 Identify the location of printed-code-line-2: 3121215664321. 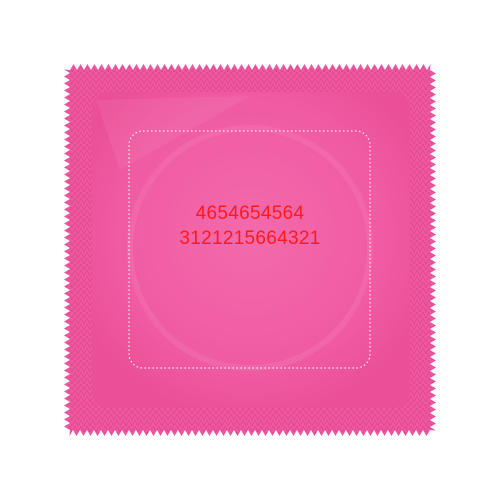
(250, 238).